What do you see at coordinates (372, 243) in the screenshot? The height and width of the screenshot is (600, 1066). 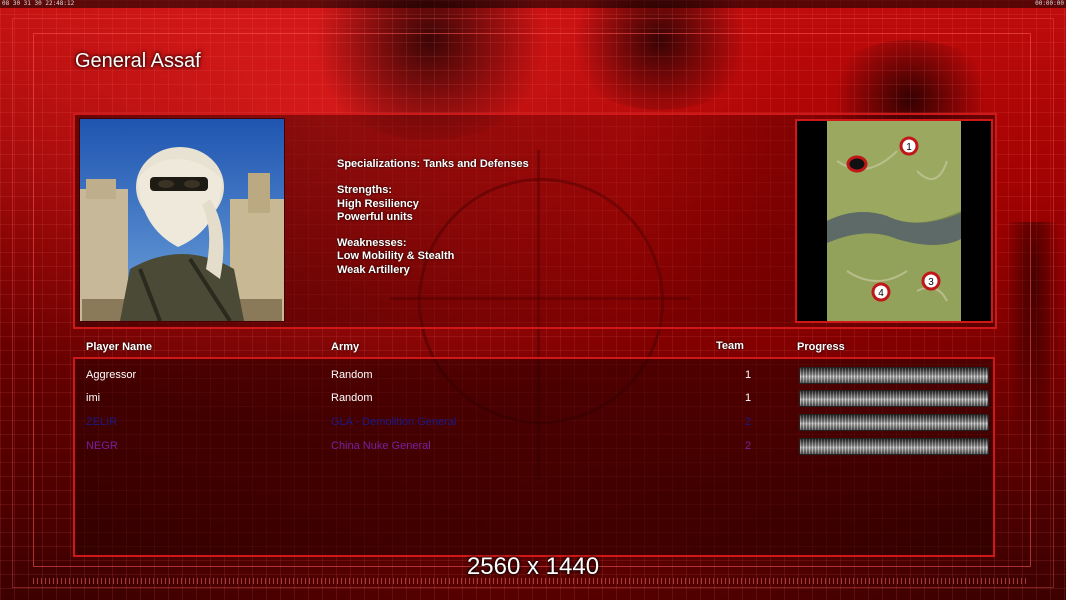 I see `weaknesses-heading: Weaknesses:` at bounding box center [372, 243].